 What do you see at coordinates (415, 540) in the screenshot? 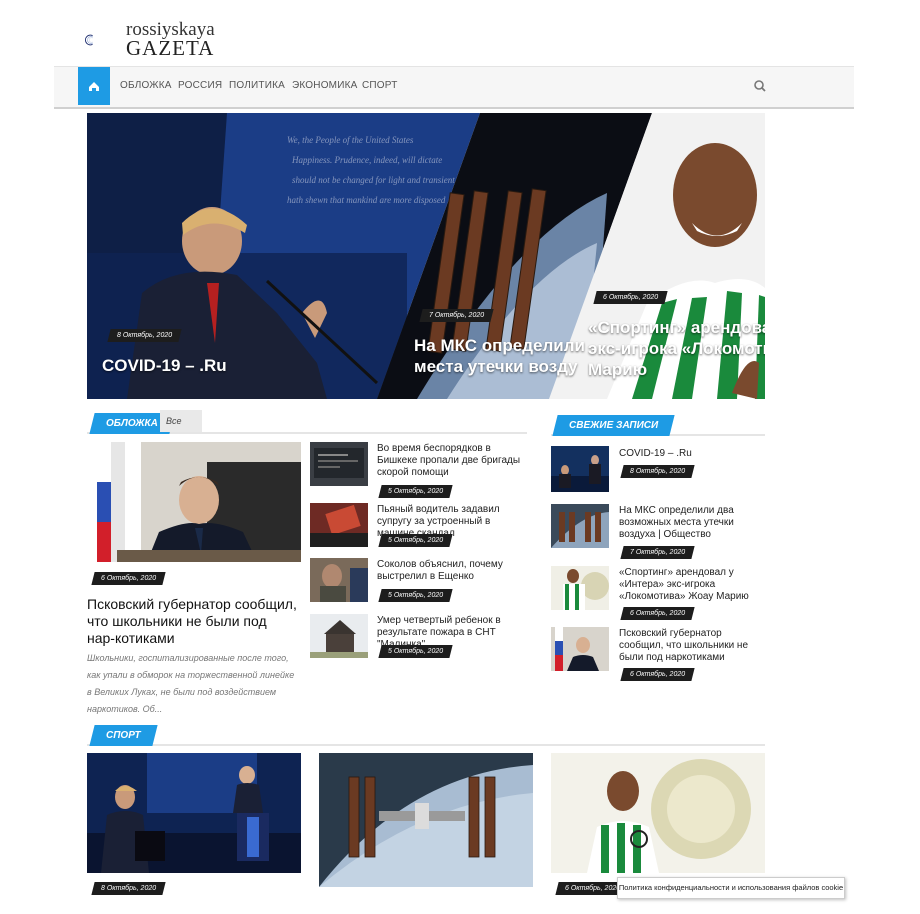
I see `oblozhka-list-2-date: 5 Октябрь, 2020` at bounding box center [415, 540].